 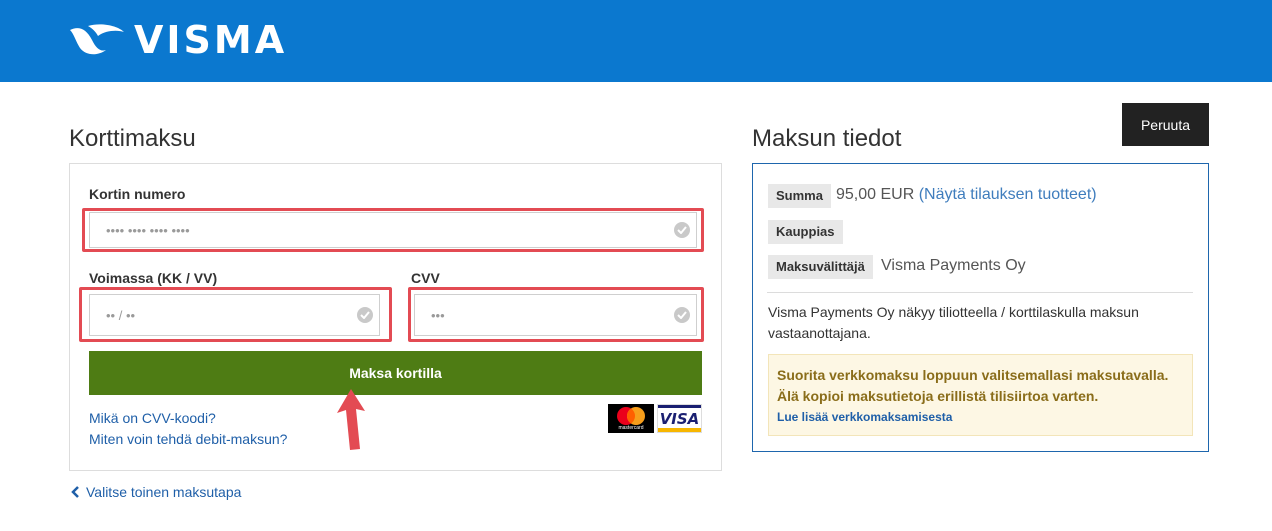 I want to click on visma-swoosh-icon, so click(x=97, y=39).